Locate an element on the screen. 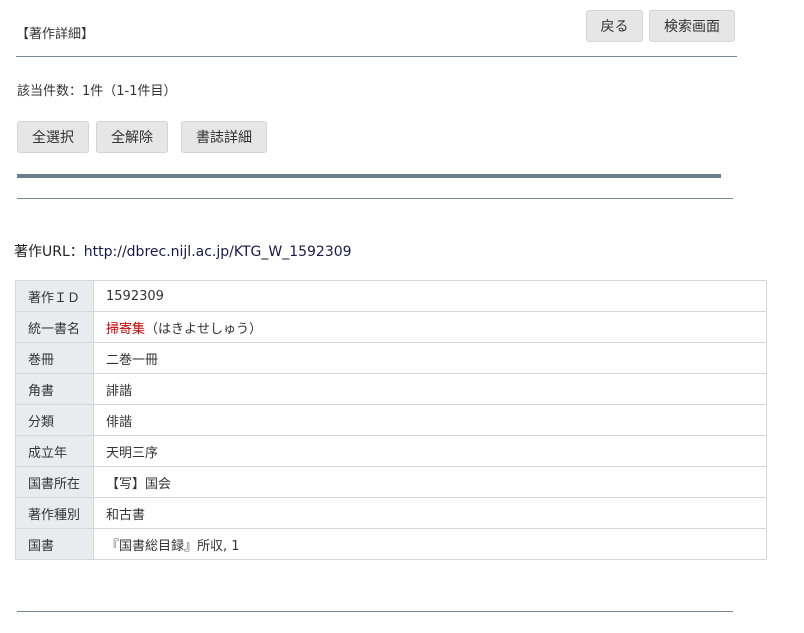  page-title: 【著作詳細】 is located at coordinates (55, 34).